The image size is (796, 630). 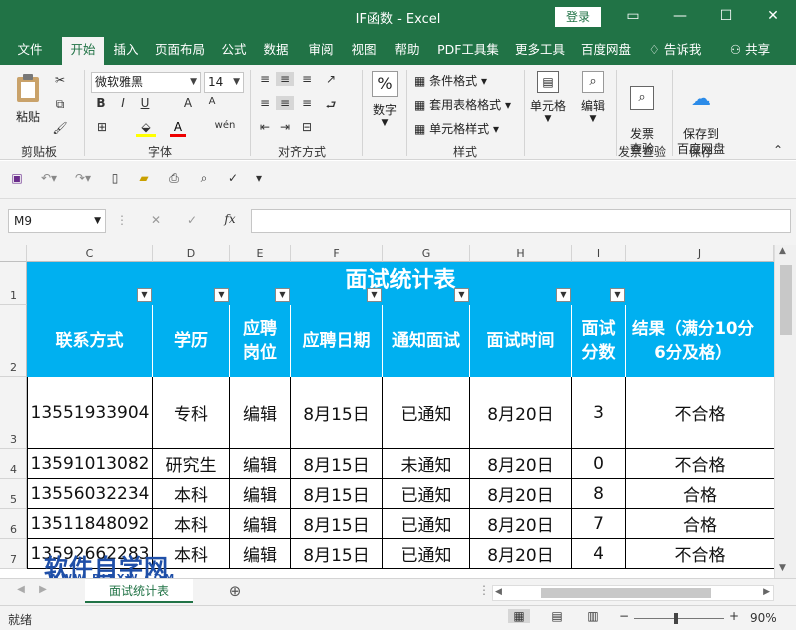 I want to click on row-header: 4, so click(x=13, y=464).